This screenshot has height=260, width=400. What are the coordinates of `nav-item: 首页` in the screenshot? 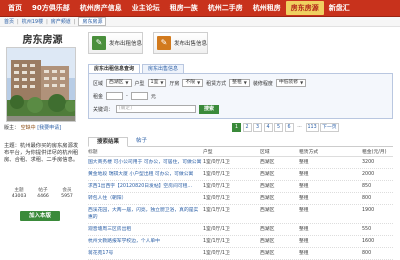 It's located at (15, 8).